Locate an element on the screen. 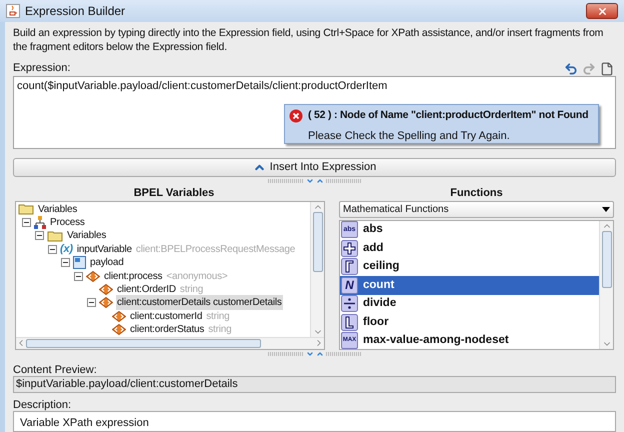 This screenshot has width=624, height=432. close-button is located at coordinates (602, 11).